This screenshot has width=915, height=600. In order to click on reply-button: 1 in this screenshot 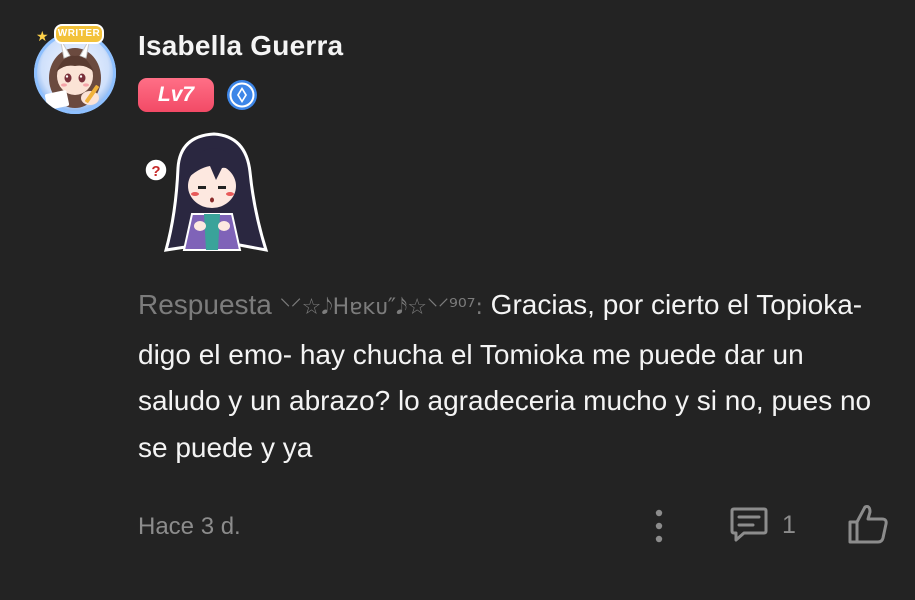, I will do `click(765, 526)`.